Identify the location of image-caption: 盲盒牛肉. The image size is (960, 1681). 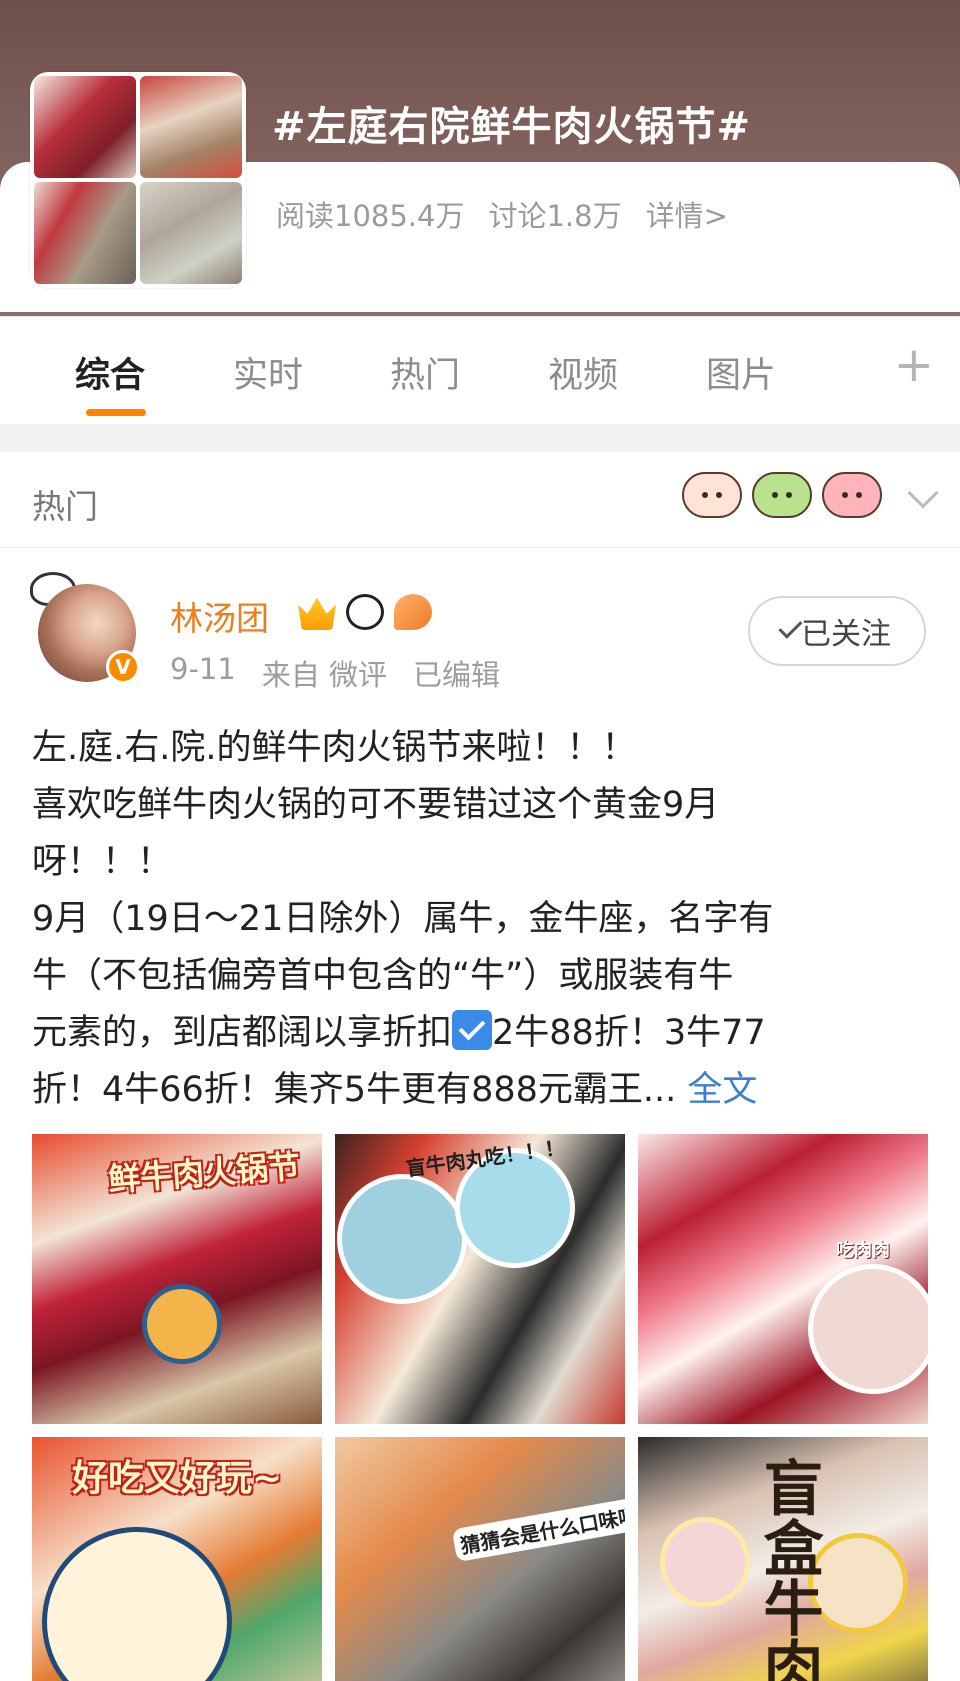
(788, 1569).